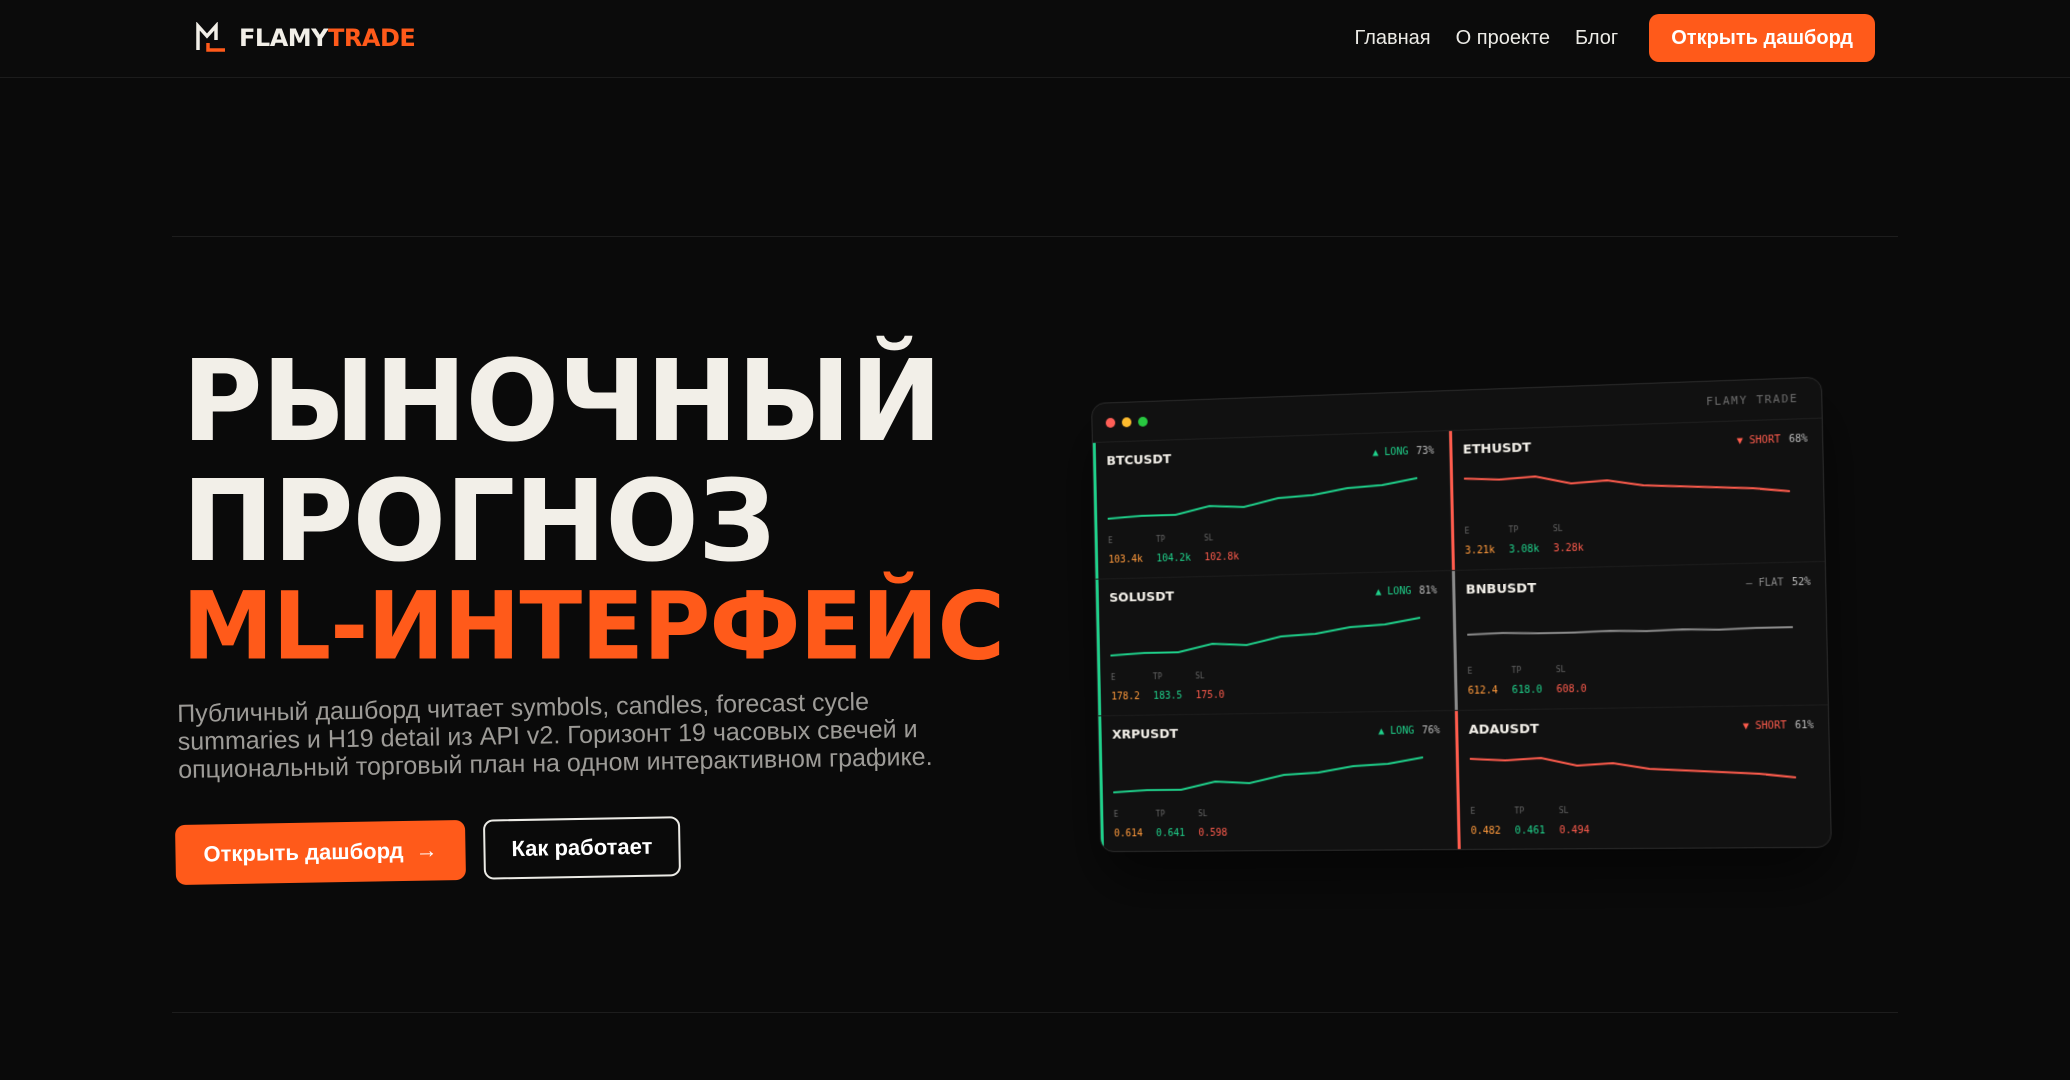 The width and height of the screenshot is (2070, 1080). What do you see at coordinates (371, 38) in the screenshot?
I see `brand-word-2: TRADE` at bounding box center [371, 38].